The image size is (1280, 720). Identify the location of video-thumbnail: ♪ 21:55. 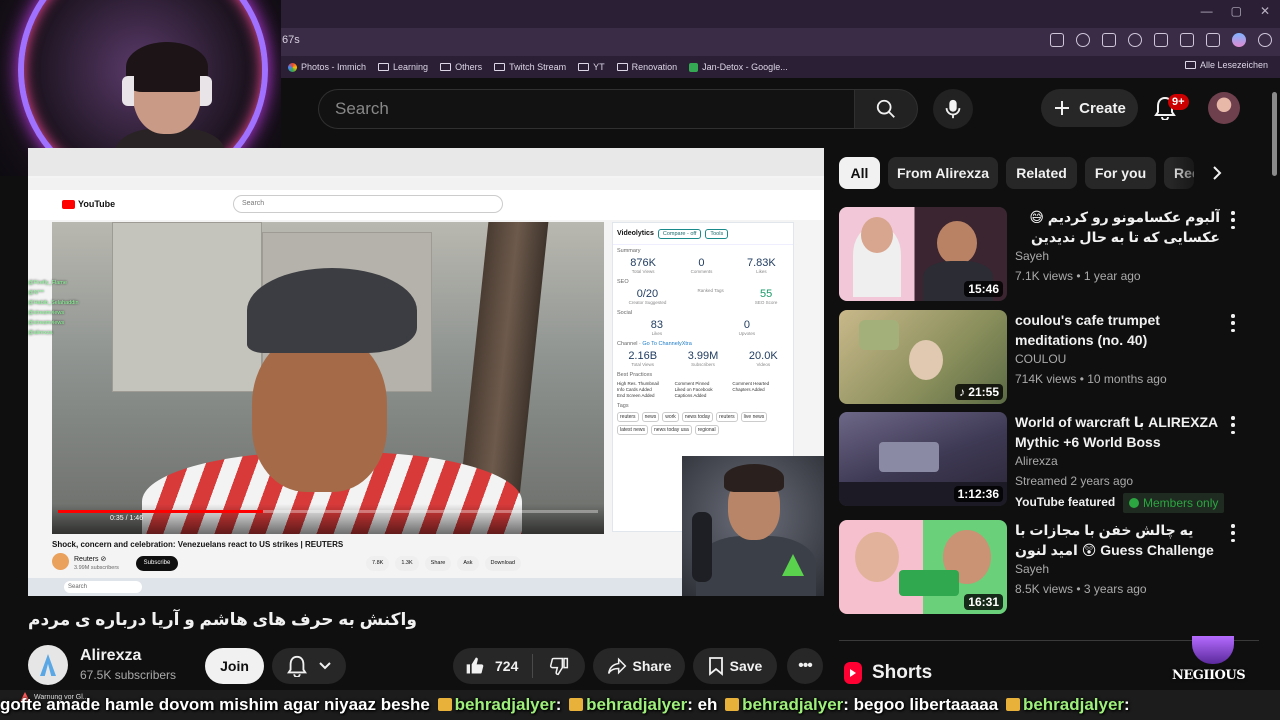
(923, 357).